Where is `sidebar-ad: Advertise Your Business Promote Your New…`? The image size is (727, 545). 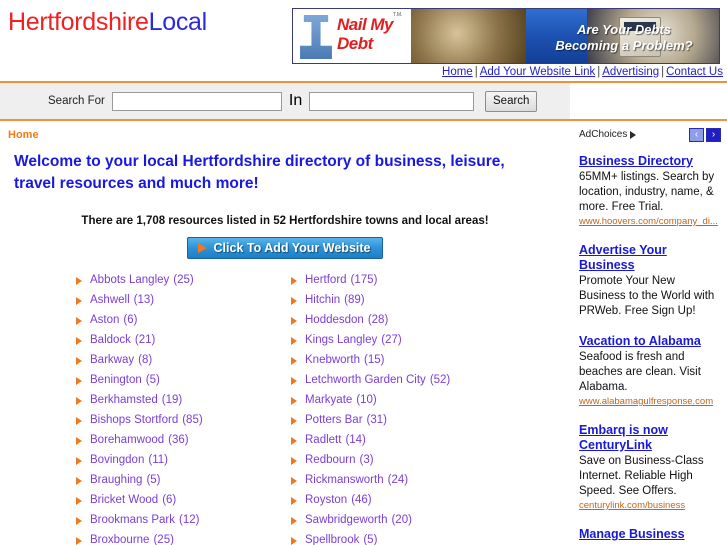
sidebar-ad: Advertise Your Business Promote Your New… is located at coordinates (650, 281).